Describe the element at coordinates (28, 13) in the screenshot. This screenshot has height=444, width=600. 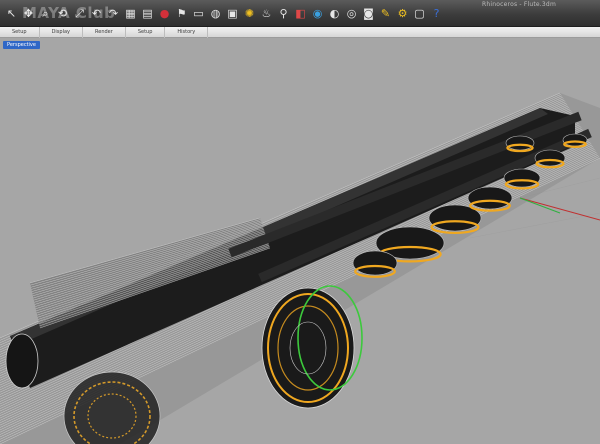
I see `pan-icon: ✥` at that location.